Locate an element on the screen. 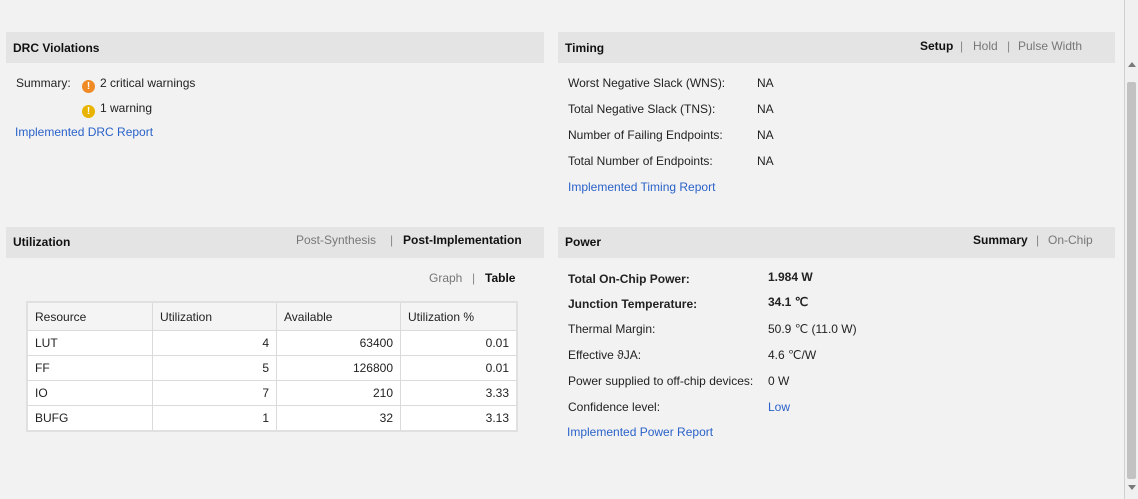 The image size is (1138, 499). vertical-scrollbar is located at coordinates (1131, 249).